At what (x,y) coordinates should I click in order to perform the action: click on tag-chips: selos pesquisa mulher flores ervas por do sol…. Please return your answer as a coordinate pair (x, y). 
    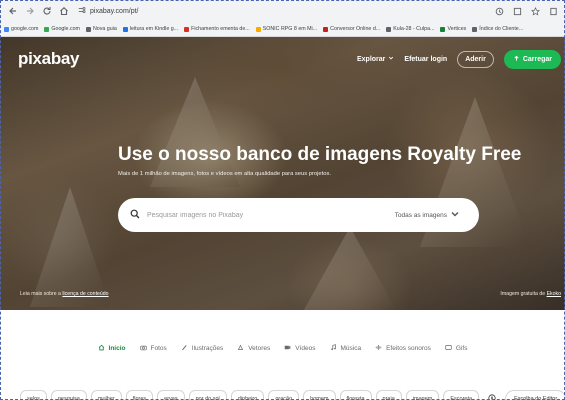
    Looking at the image, I should click on (292, 394).